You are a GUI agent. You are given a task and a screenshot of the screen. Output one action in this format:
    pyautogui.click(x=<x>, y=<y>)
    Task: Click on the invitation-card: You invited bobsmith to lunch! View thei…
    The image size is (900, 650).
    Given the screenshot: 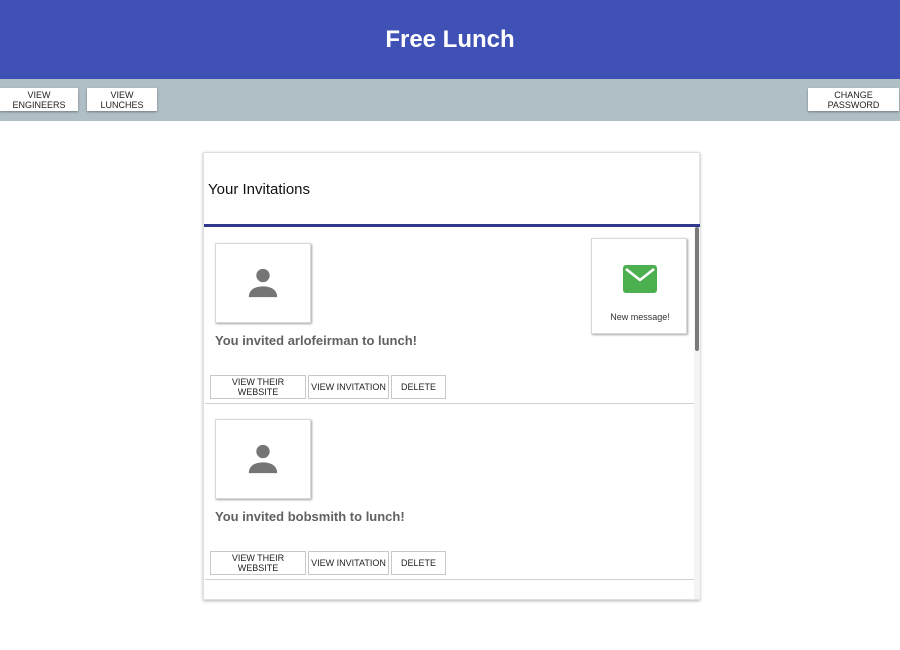 What is the action you would take?
    pyautogui.click(x=449, y=491)
    